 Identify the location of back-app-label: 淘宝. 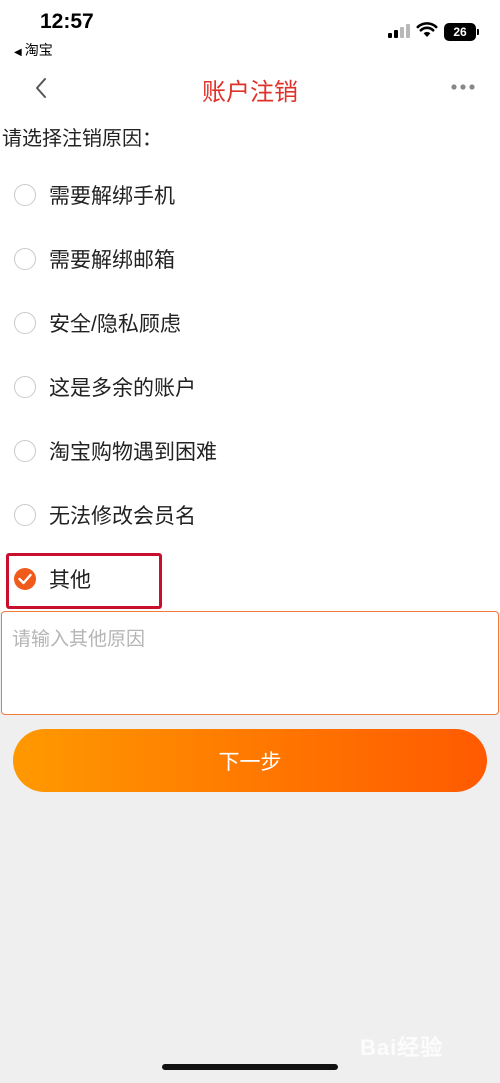
(38, 50).